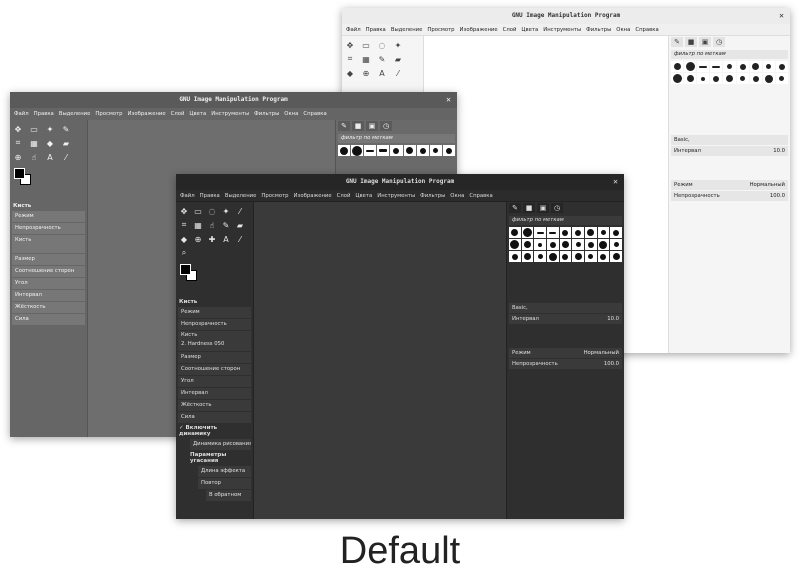 This screenshot has height=581, width=800. Describe the element at coordinates (729, 196) in the screenshot. I see `layers-opacity-row: Непрозрачность 100.0` at that location.